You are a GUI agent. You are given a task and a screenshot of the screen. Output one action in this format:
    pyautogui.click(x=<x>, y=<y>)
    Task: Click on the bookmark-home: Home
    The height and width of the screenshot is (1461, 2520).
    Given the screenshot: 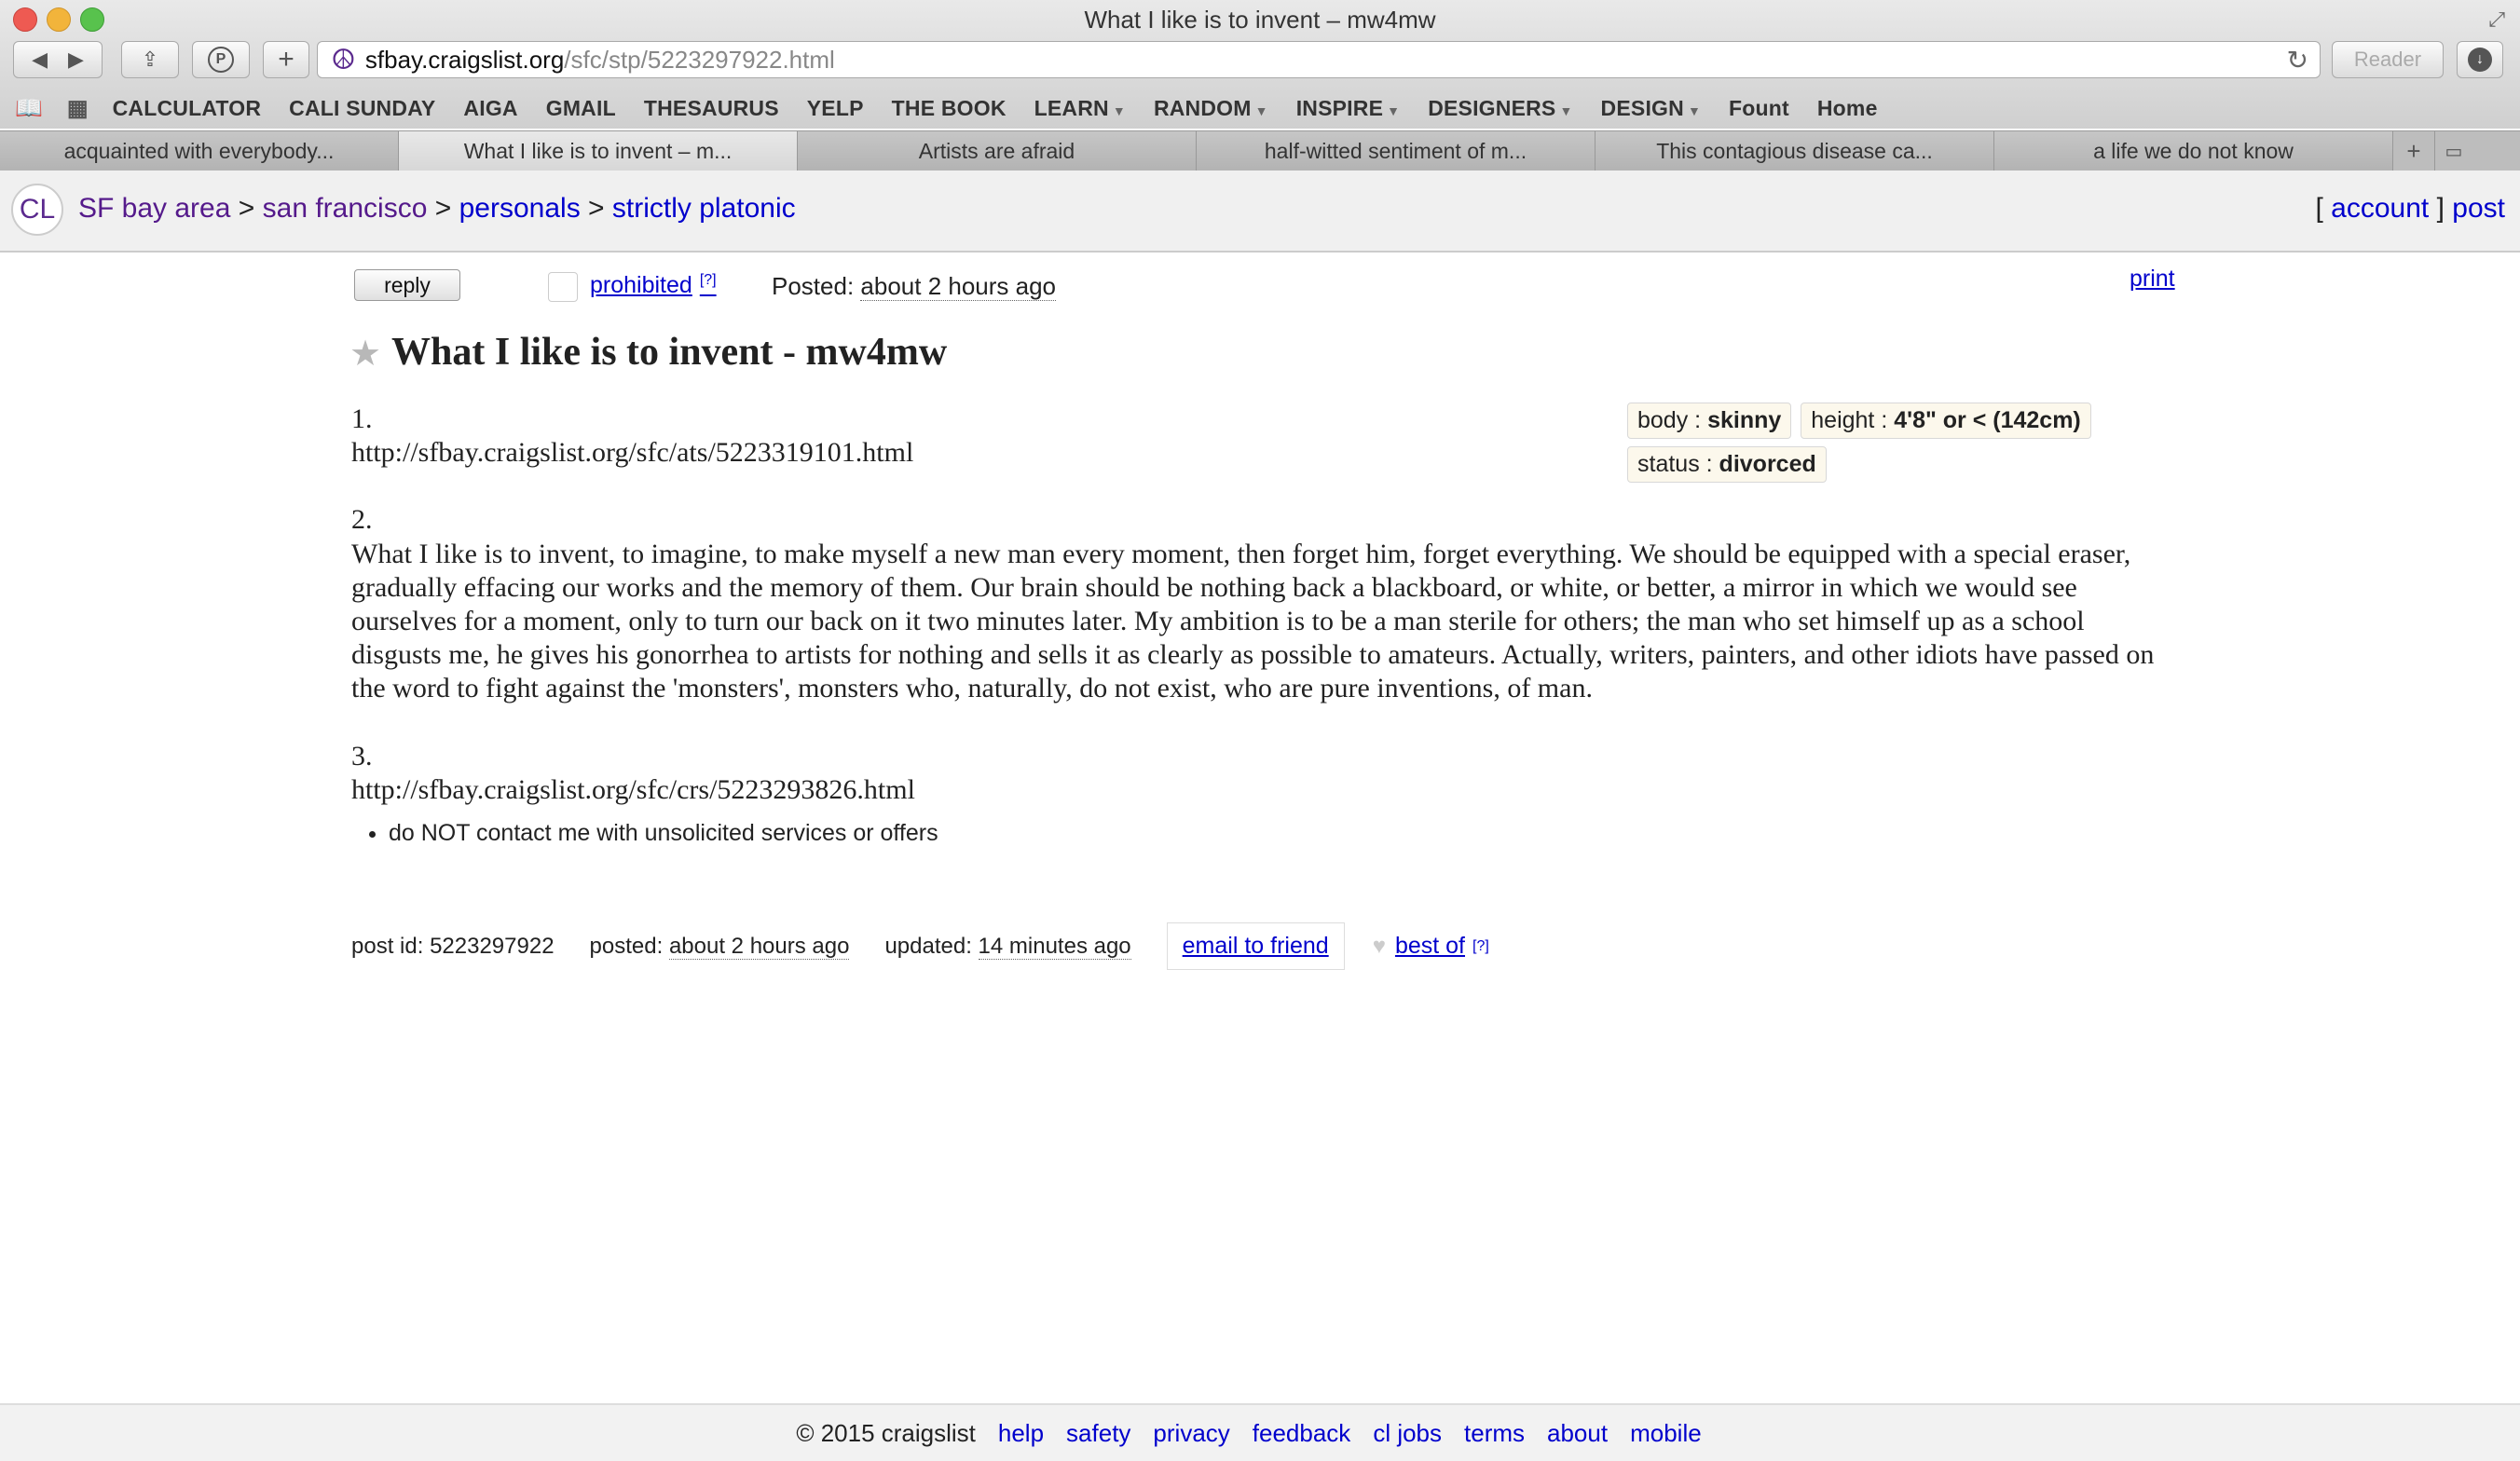 What is the action you would take?
    pyautogui.click(x=1847, y=108)
    